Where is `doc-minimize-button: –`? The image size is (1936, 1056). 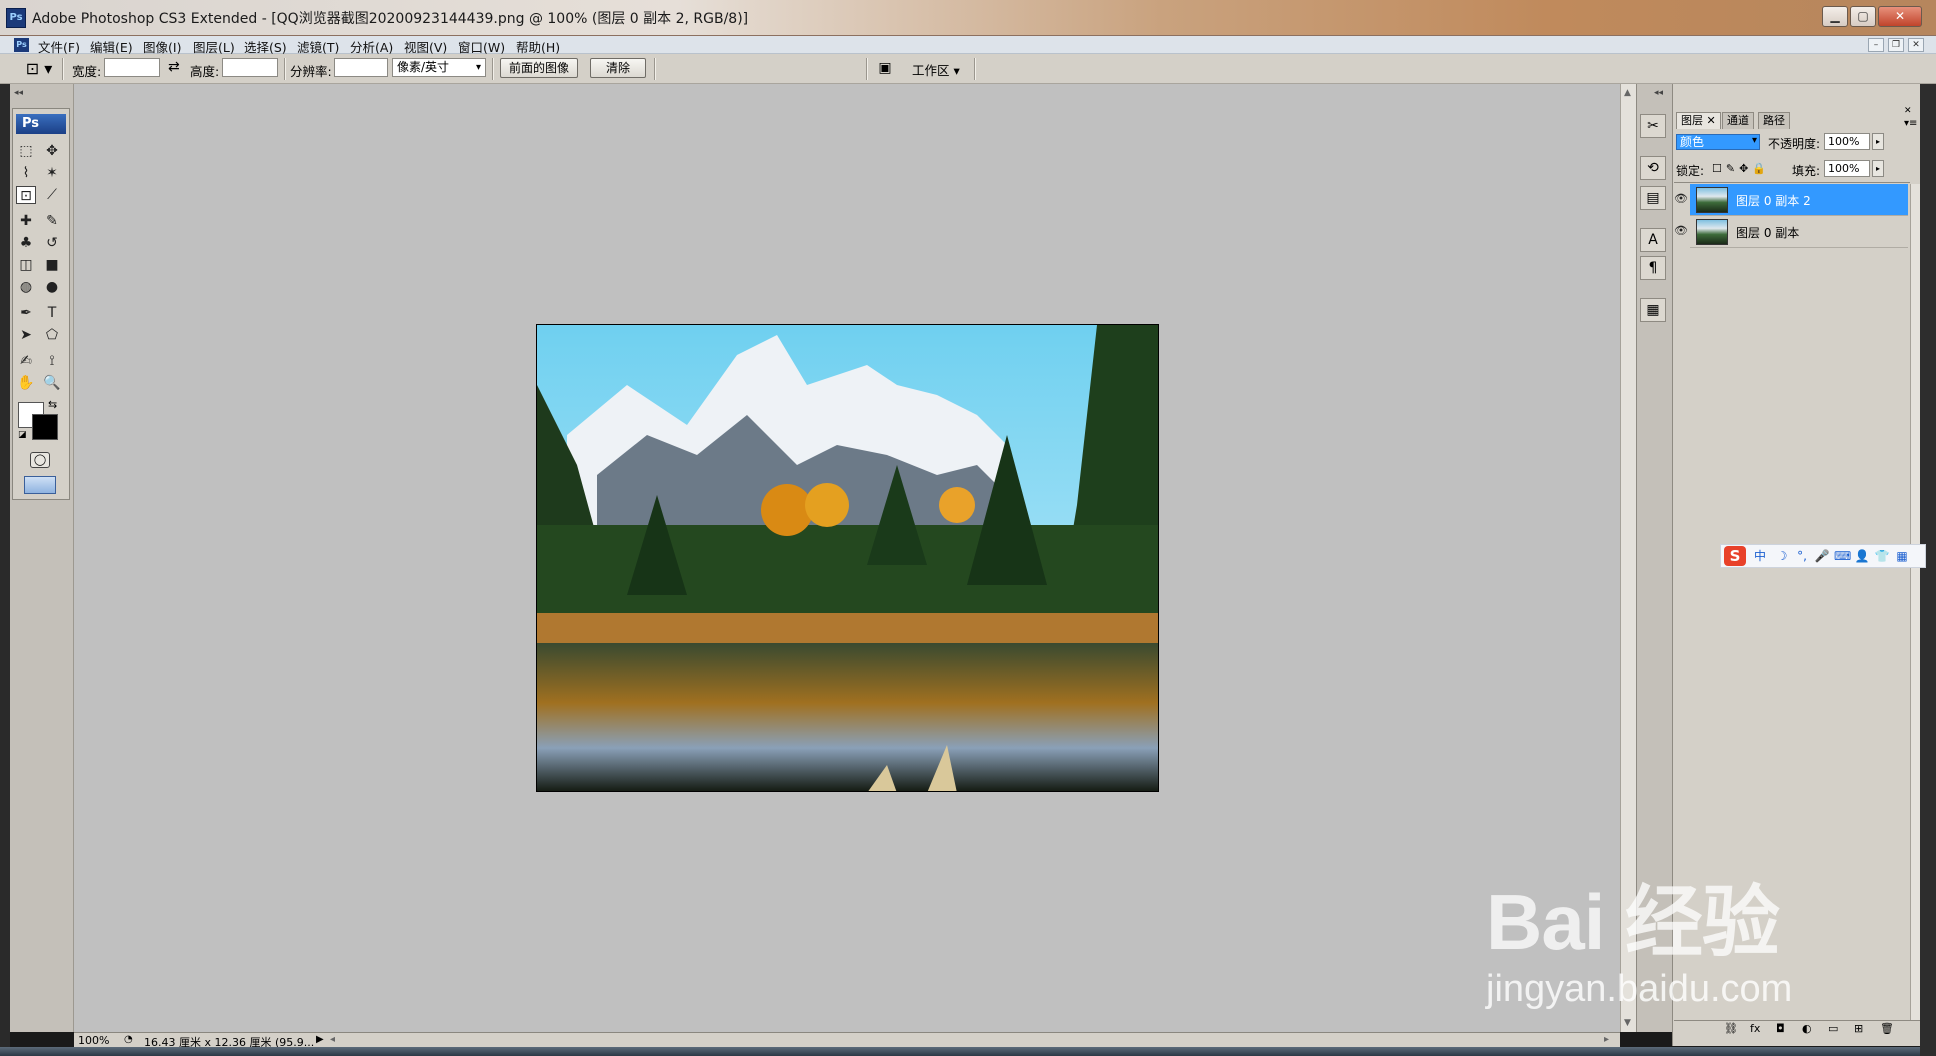
doc-minimize-button: – is located at coordinates (1876, 45).